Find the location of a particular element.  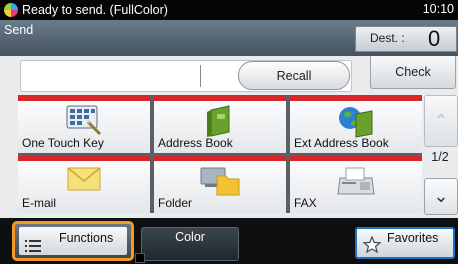

recall-button: Recall is located at coordinates (294, 75).